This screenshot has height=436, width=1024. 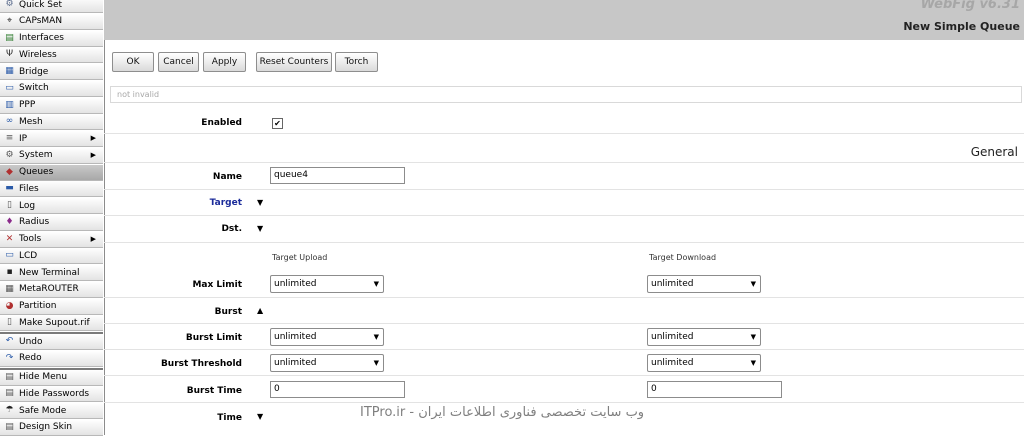 What do you see at coordinates (9, 87) in the screenshot?
I see `switch-icon: ▭` at bounding box center [9, 87].